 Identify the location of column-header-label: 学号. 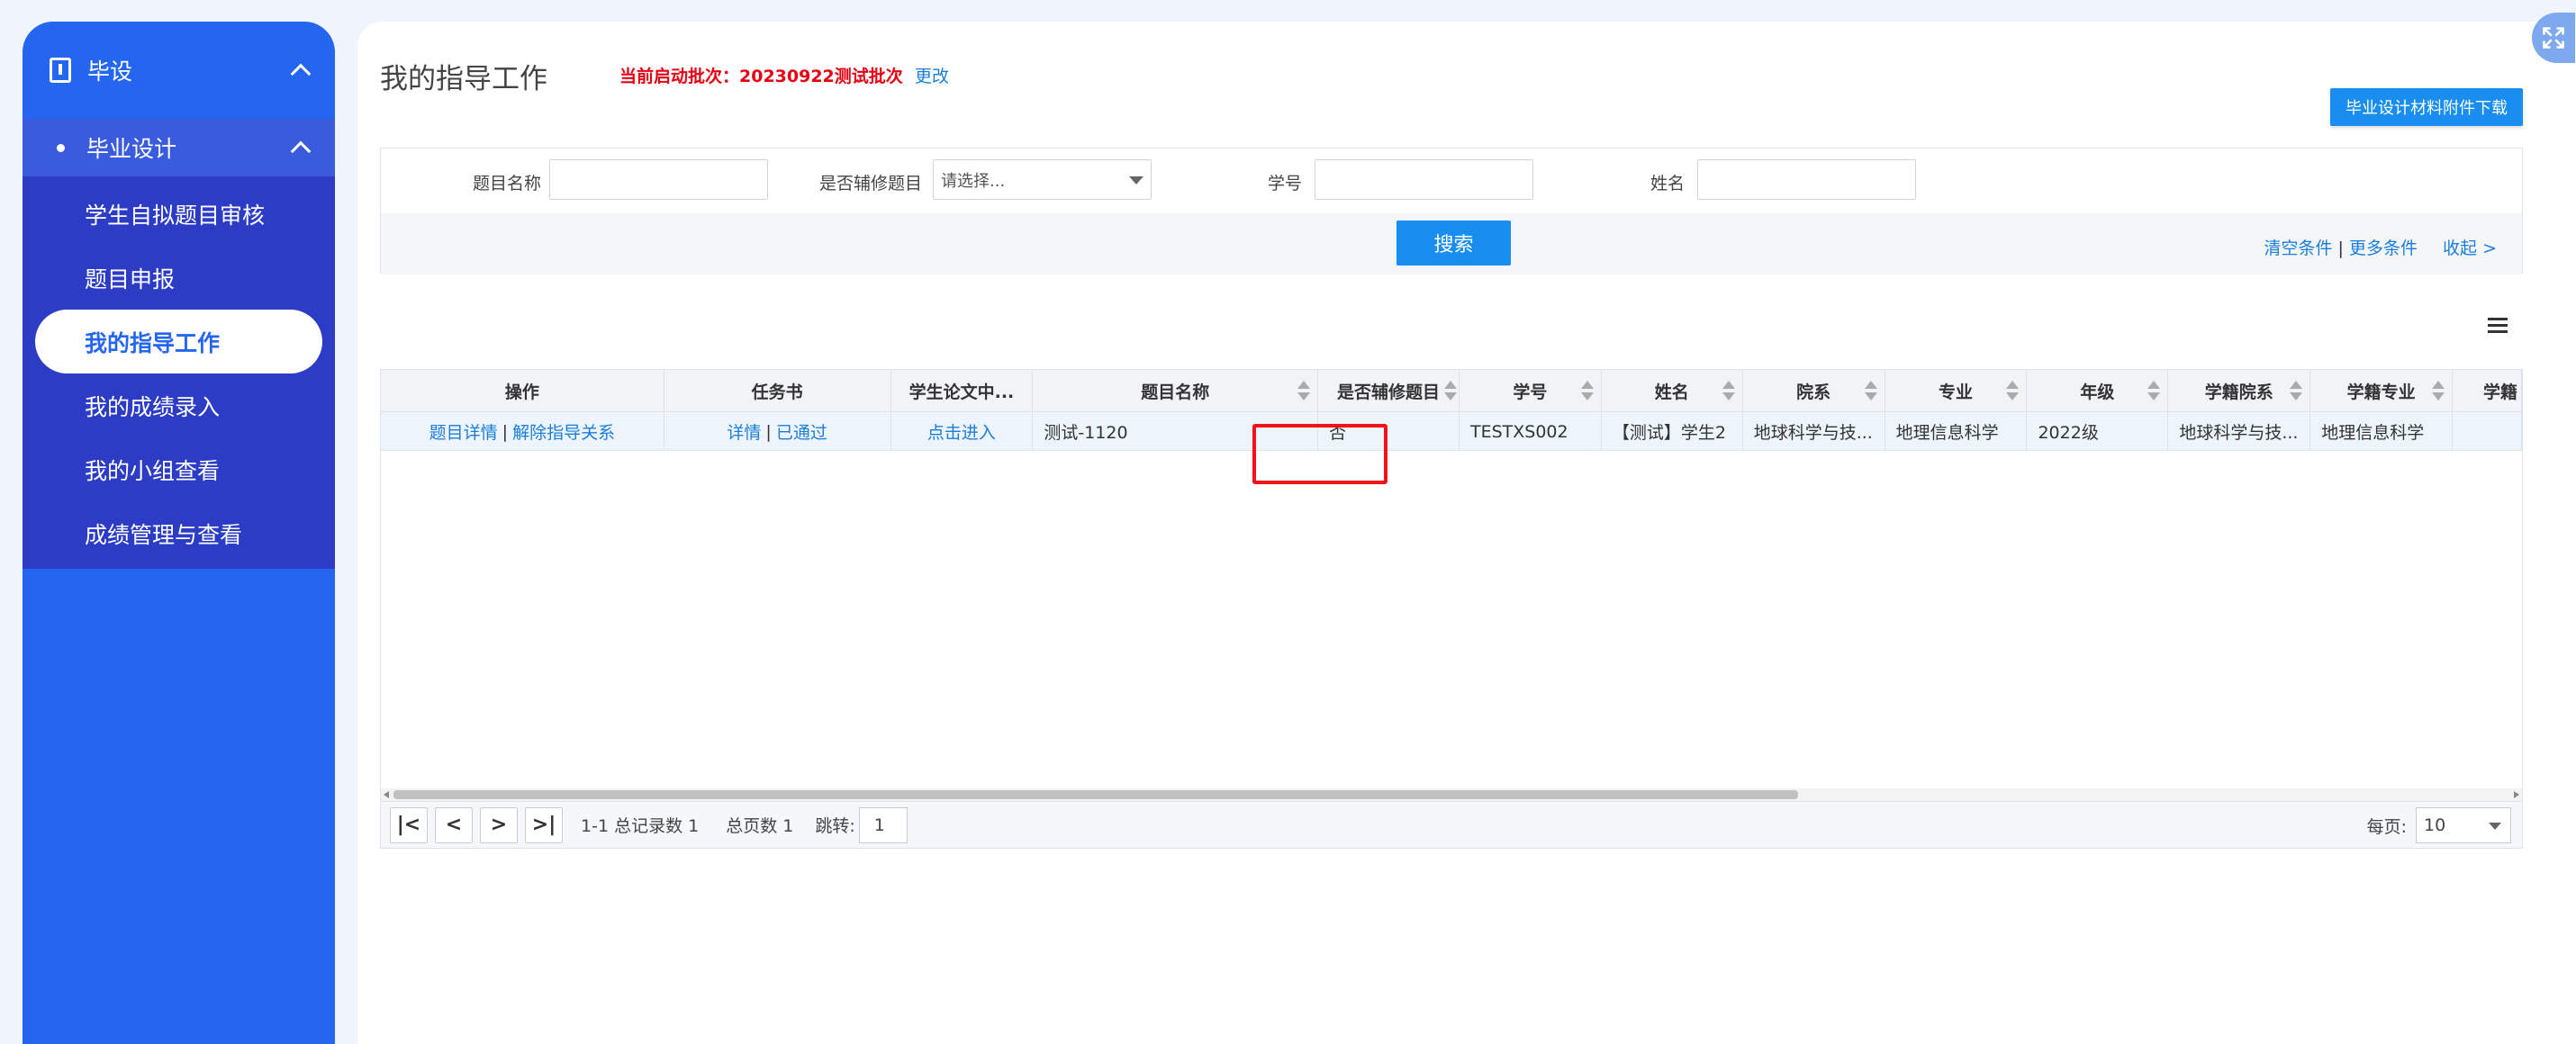
(1530, 392).